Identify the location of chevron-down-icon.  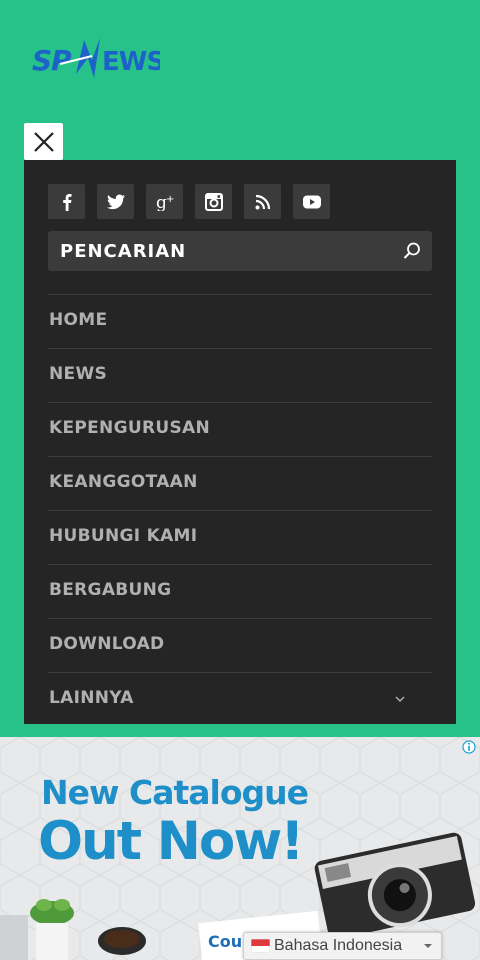
(400, 699).